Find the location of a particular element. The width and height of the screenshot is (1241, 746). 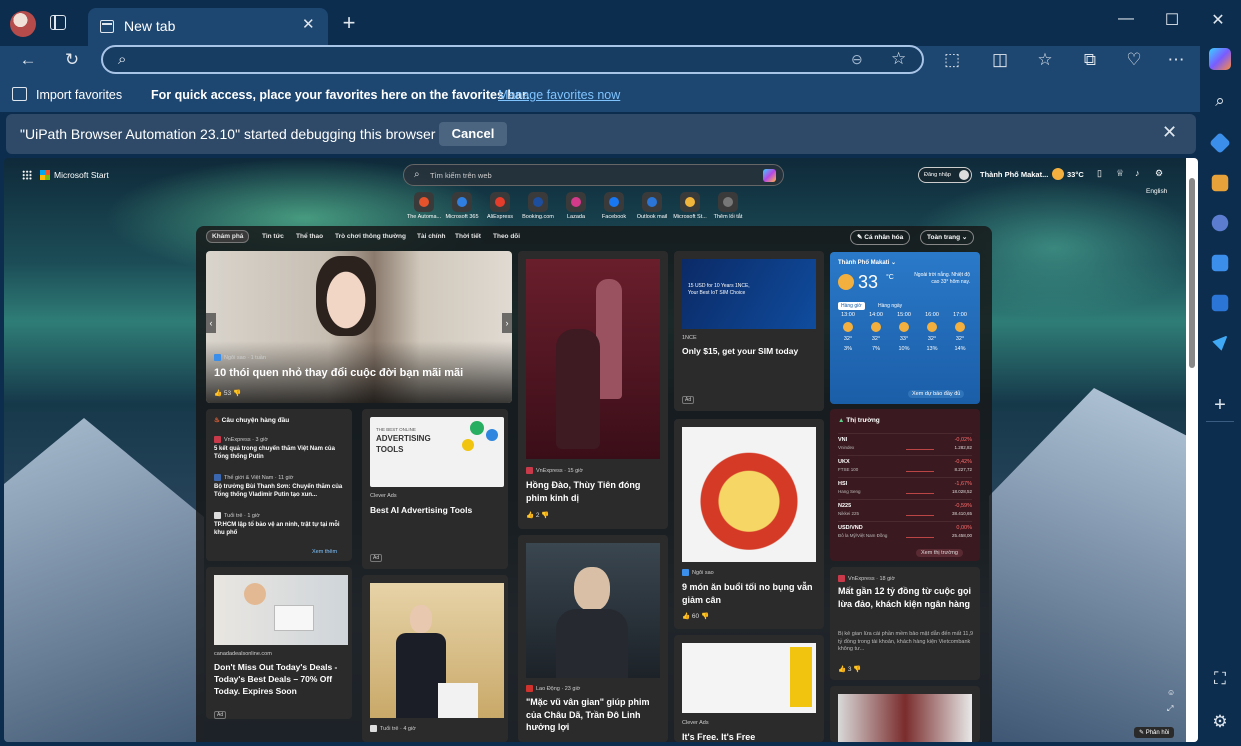

tab-finance: Tài chính is located at coordinates (431, 236).